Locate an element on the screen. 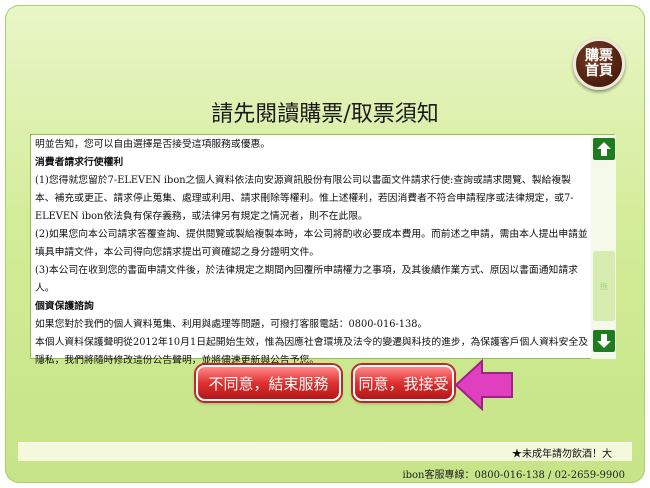  ticket-home-button: 購票 首頁 is located at coordinates (599, 64).